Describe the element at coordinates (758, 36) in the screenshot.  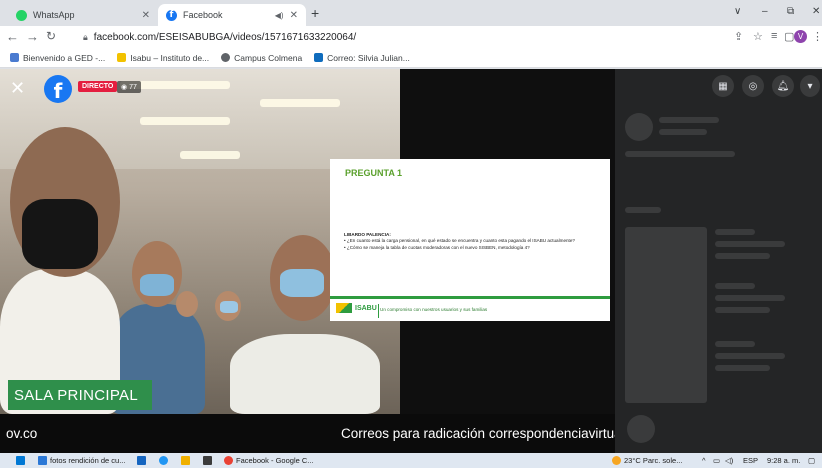
I see `bookmark-star-icon: ☆` at that location.